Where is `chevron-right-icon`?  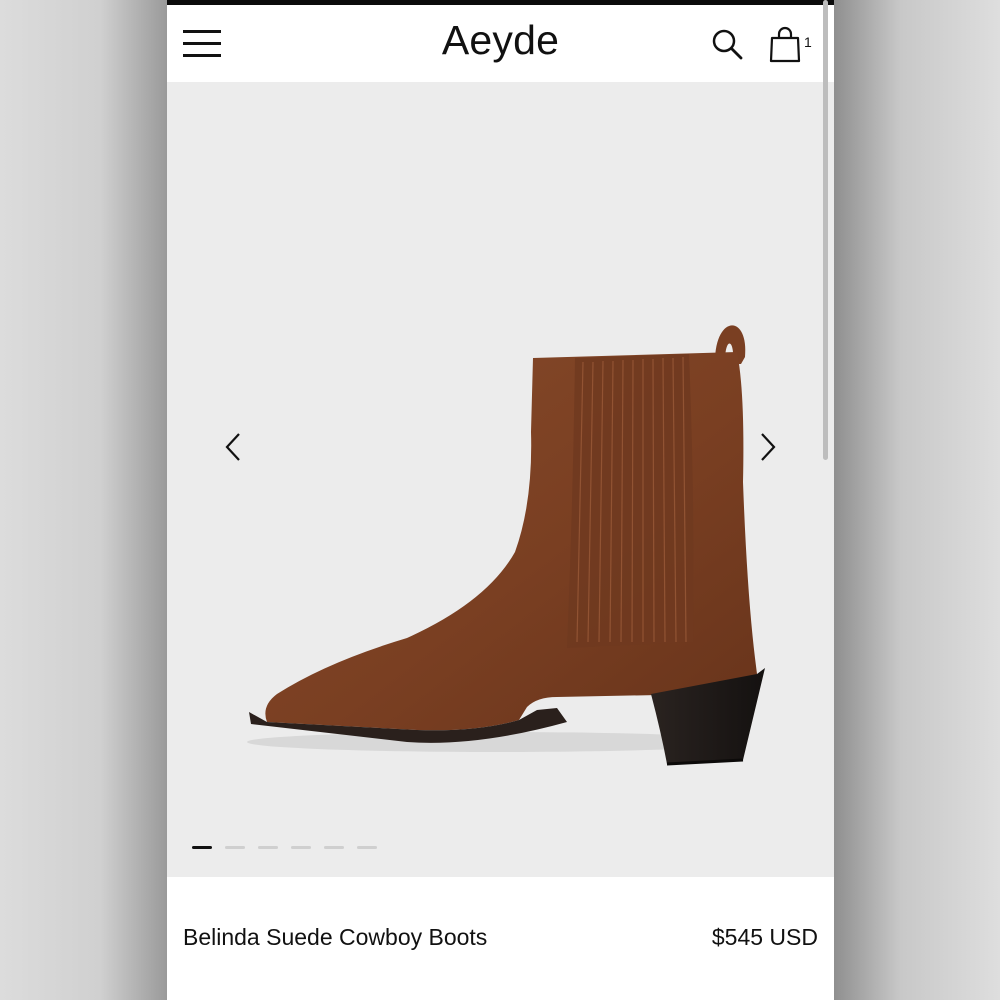
chevron-right-icon is located at coordinates (767, 447).